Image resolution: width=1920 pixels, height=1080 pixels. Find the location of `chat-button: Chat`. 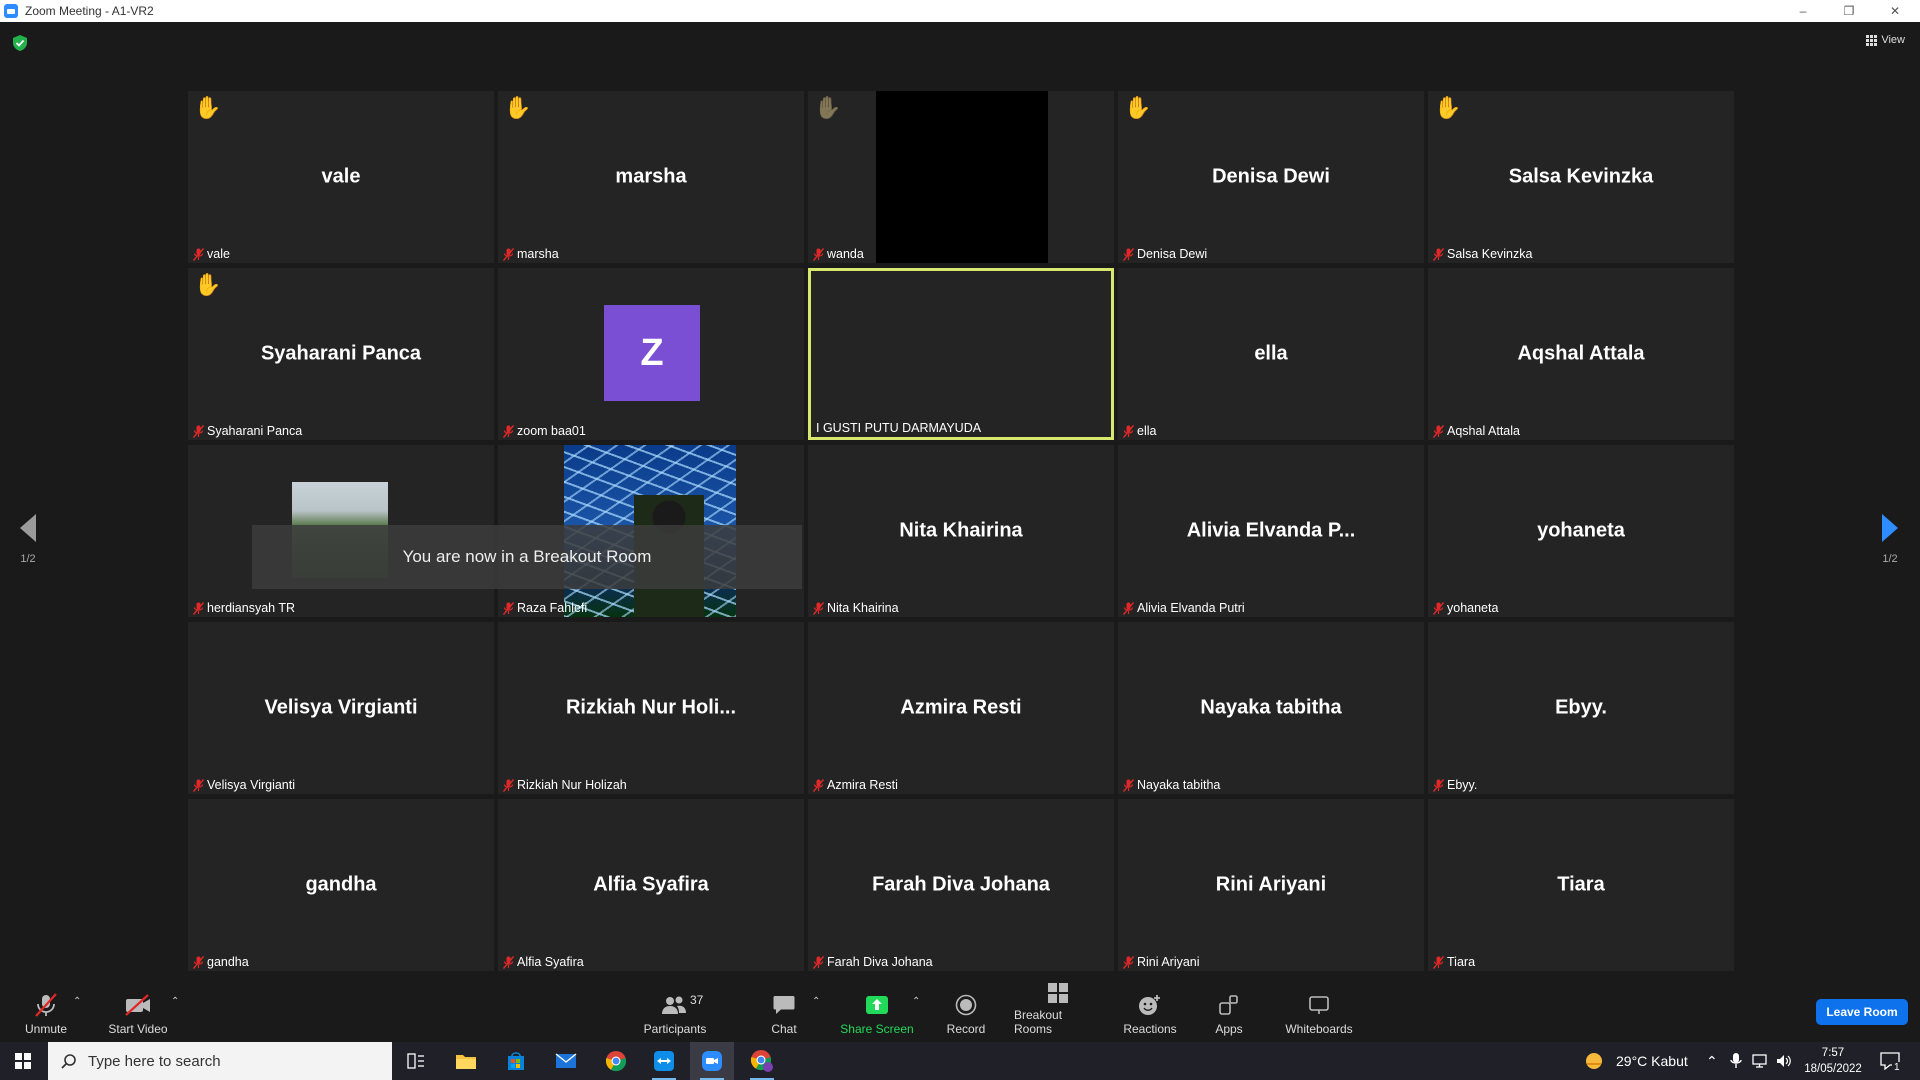

chat-button: Chat is located at coordinates (784, 1013).